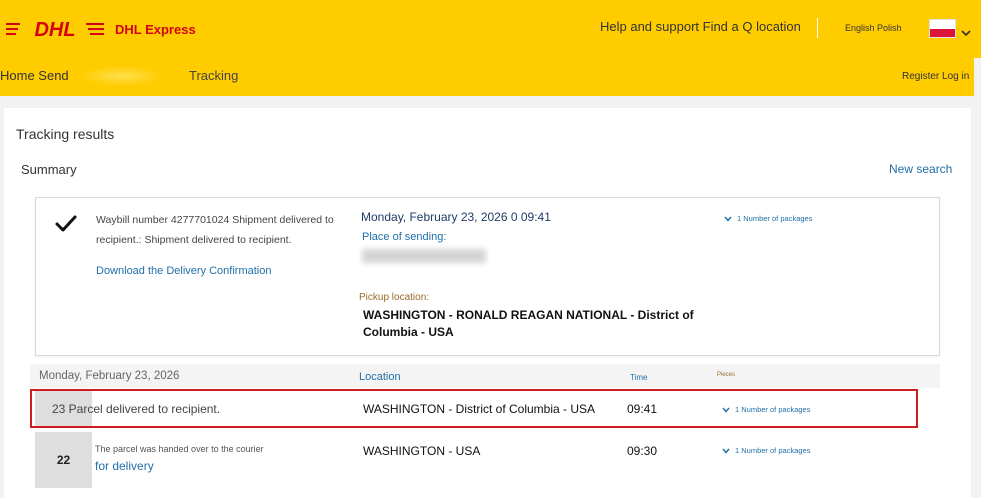 The height and width of the screenshot is (498, 981). Describe the element at coordinates (817, 28) in the screenshot. I see `header-divider` at that location.